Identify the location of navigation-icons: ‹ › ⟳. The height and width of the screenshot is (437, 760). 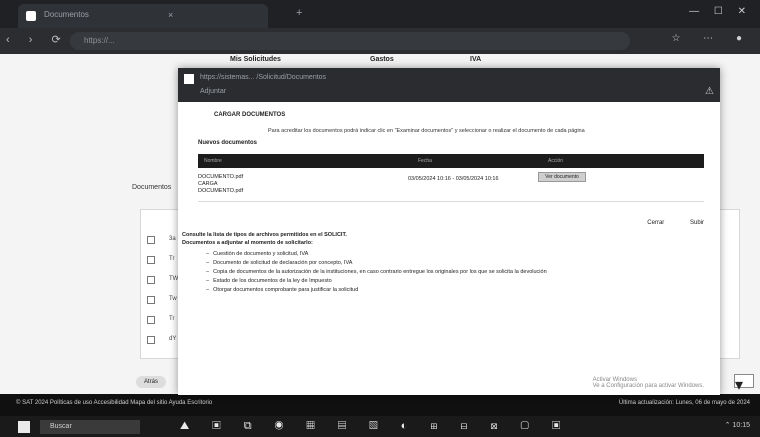
(37, 39).